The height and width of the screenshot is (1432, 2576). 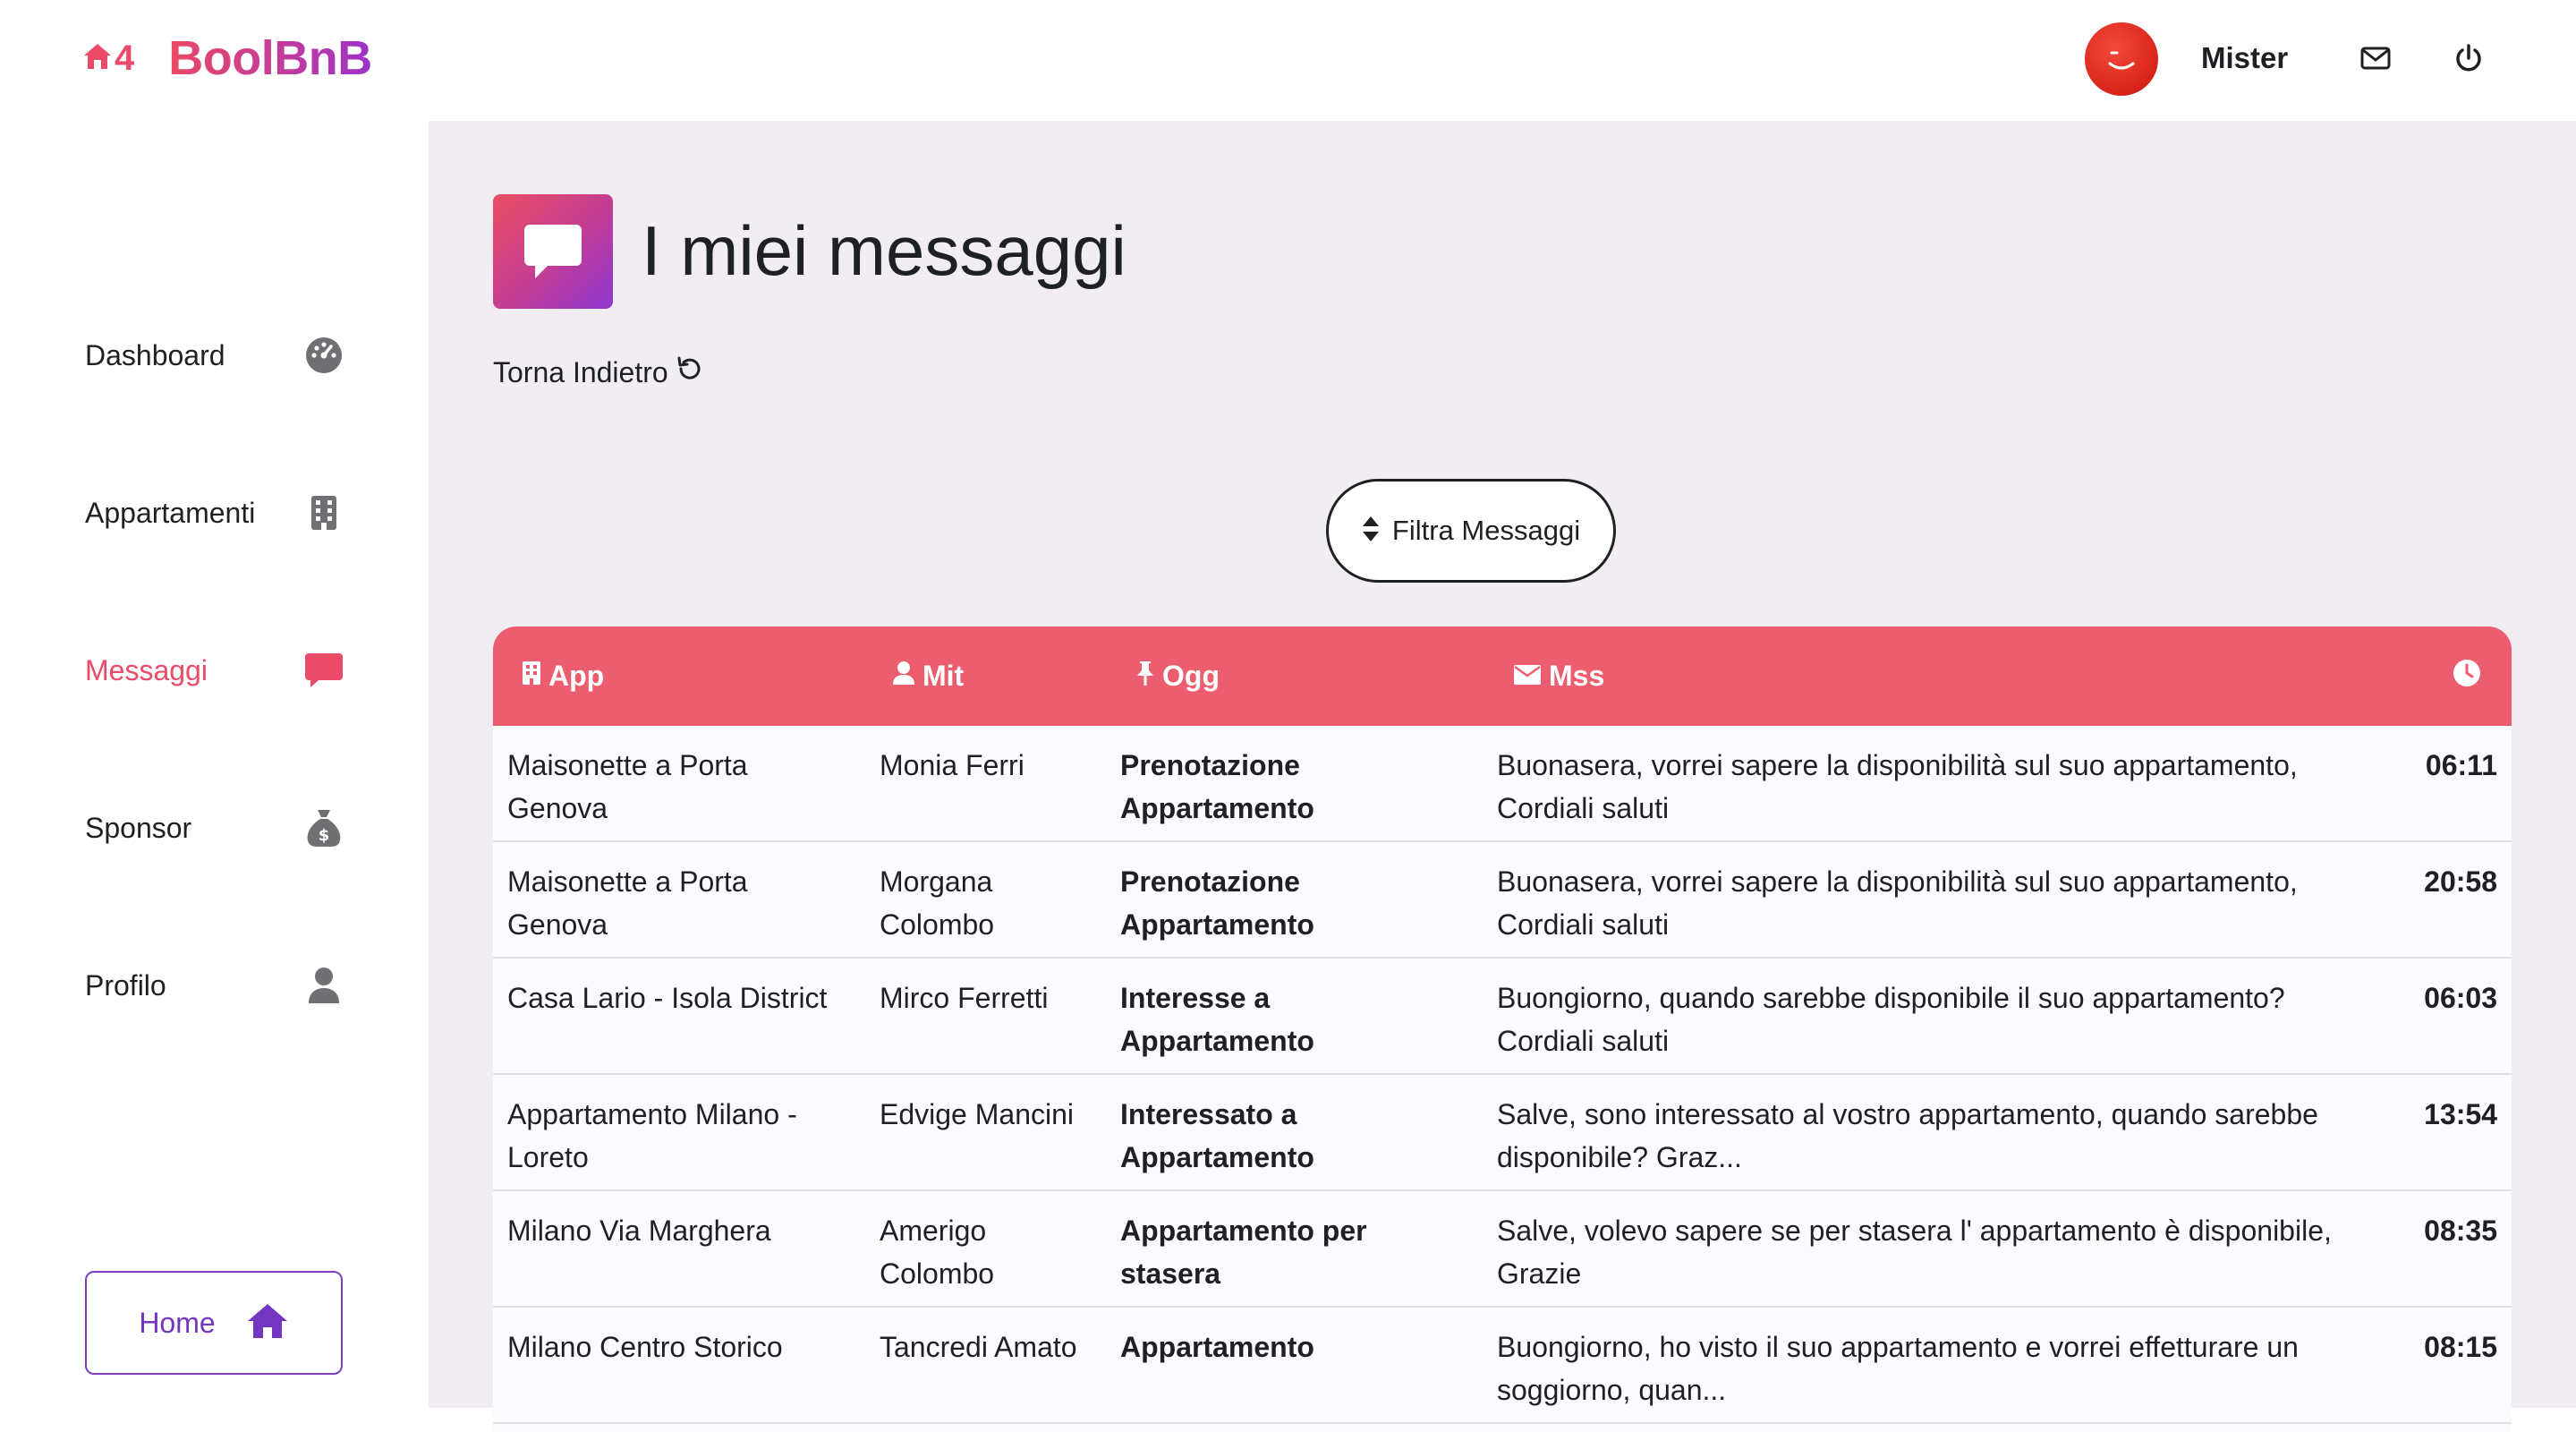 What do you see at coordinates (977, 1114) in the screenshot?
I see `cell-mit: Edvige Mancini` at bounding box center [977, 1114].